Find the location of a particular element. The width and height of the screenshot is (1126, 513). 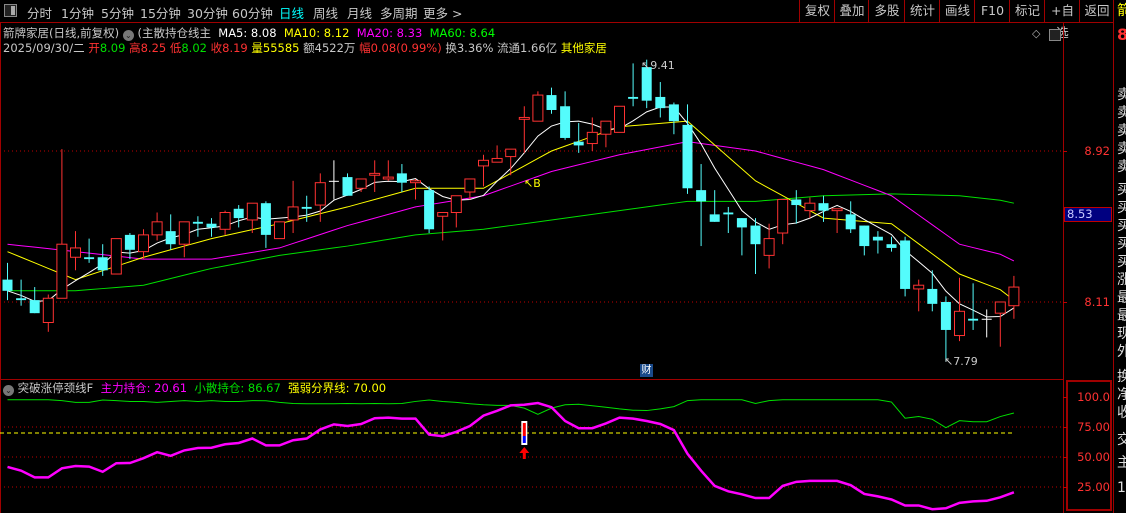

side-panel-label: 收 is located at coordinates (1121, 413).